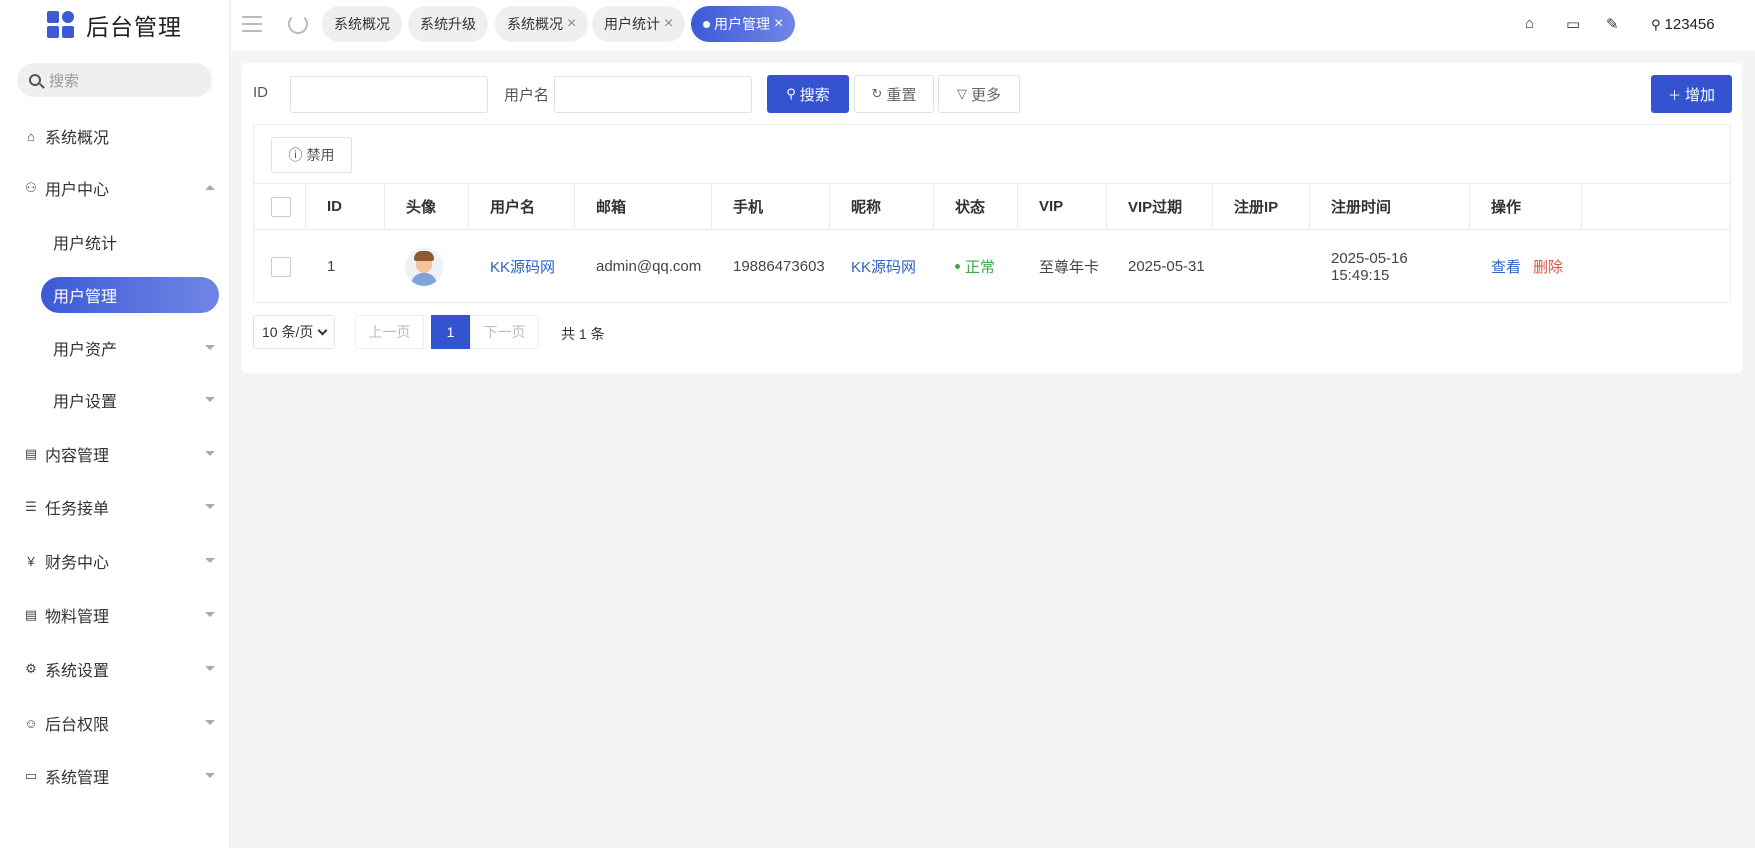  What do you see at coordinates (77, 671) in the screenshot?
I see `sidebar-item-label: 系统设置` at bounding box center [77, 671].